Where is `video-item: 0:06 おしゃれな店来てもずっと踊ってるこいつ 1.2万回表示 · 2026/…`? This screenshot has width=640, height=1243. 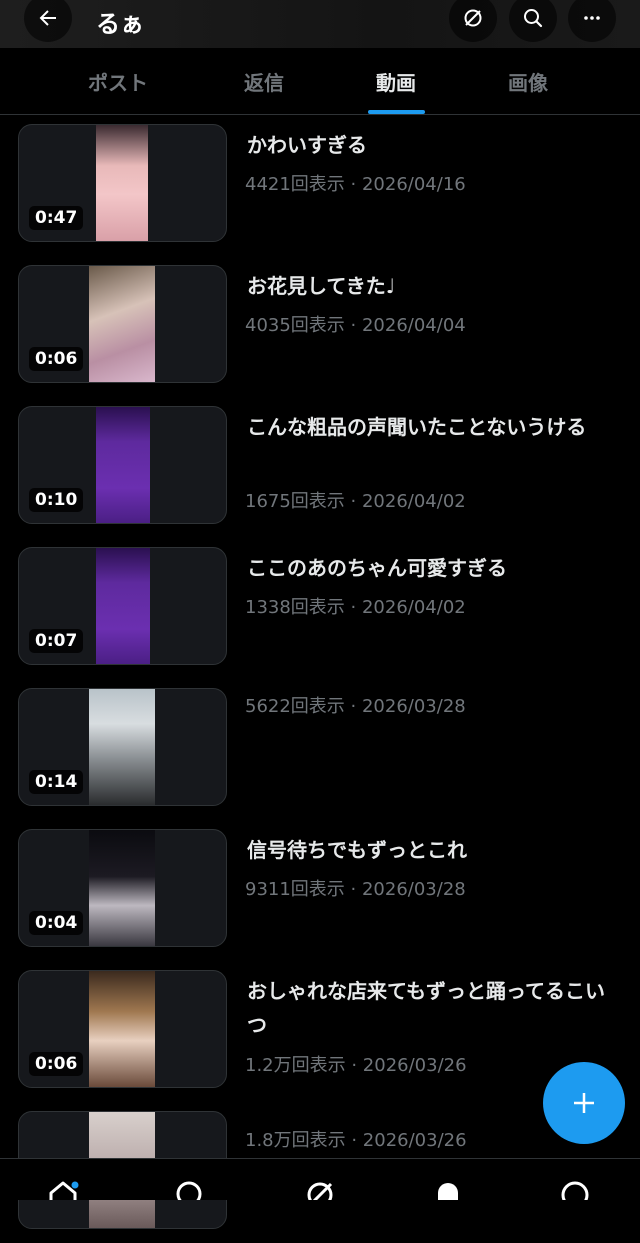
video-item: 0:06 おしゃれな店来てもずっと踊ってるこいつ 1.2万回表示 · 2026/… is located at coordinates (320, 1031).